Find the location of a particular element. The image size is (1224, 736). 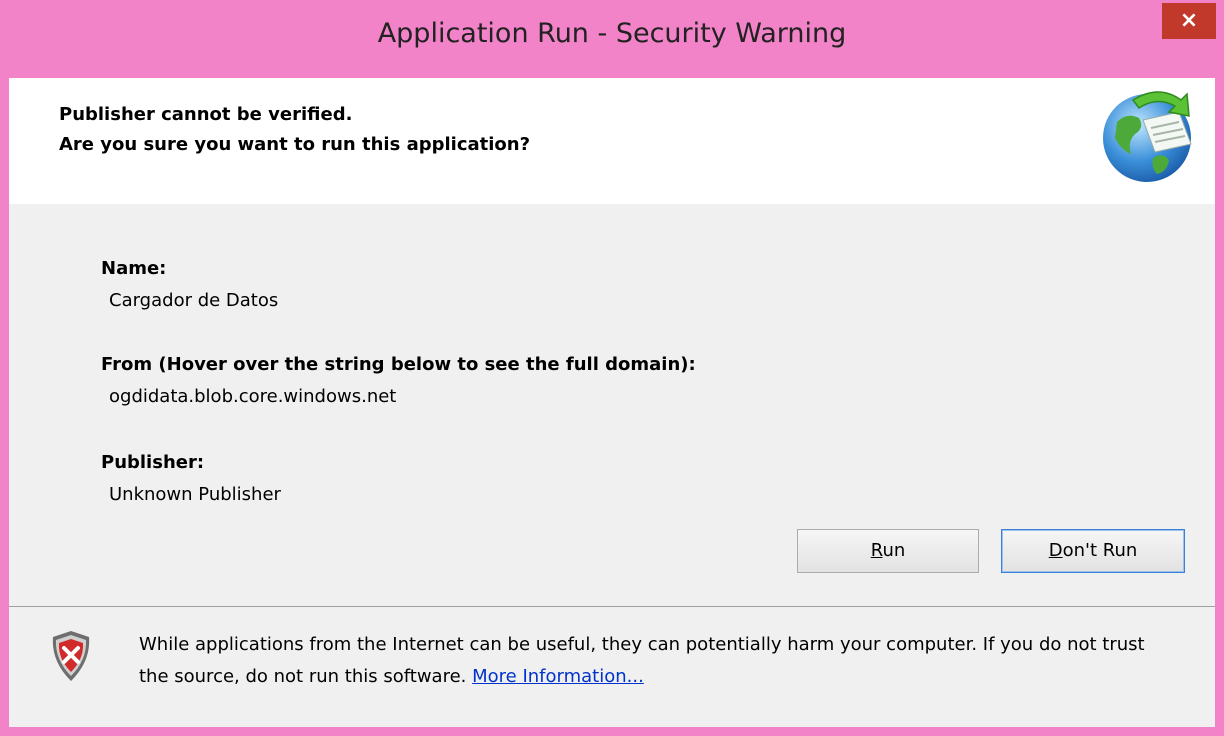

close-button: × is located at coordinates (1189, 21).